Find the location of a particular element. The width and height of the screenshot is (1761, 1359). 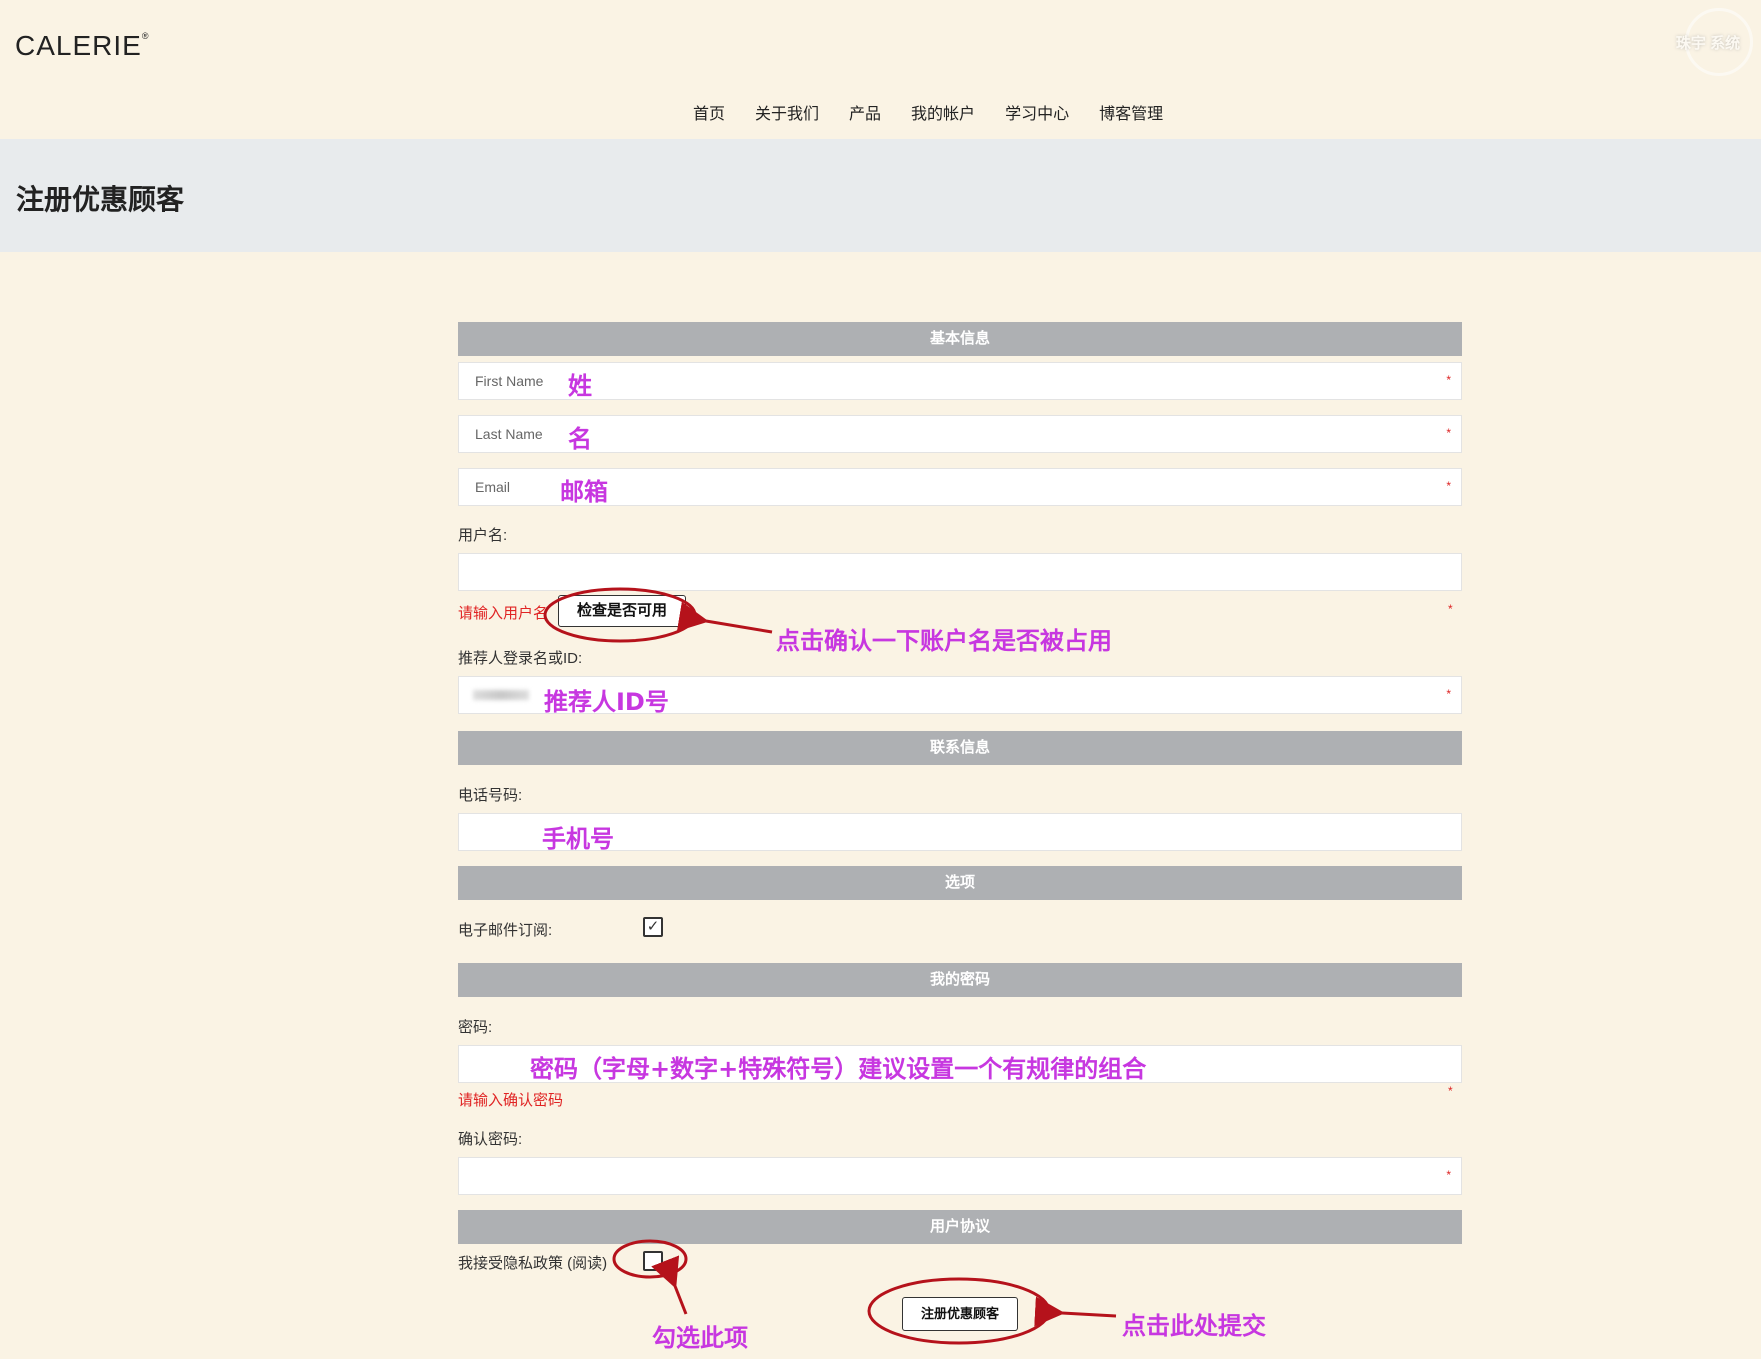

privacy-checkbox is located at coordinates (653, 1261).